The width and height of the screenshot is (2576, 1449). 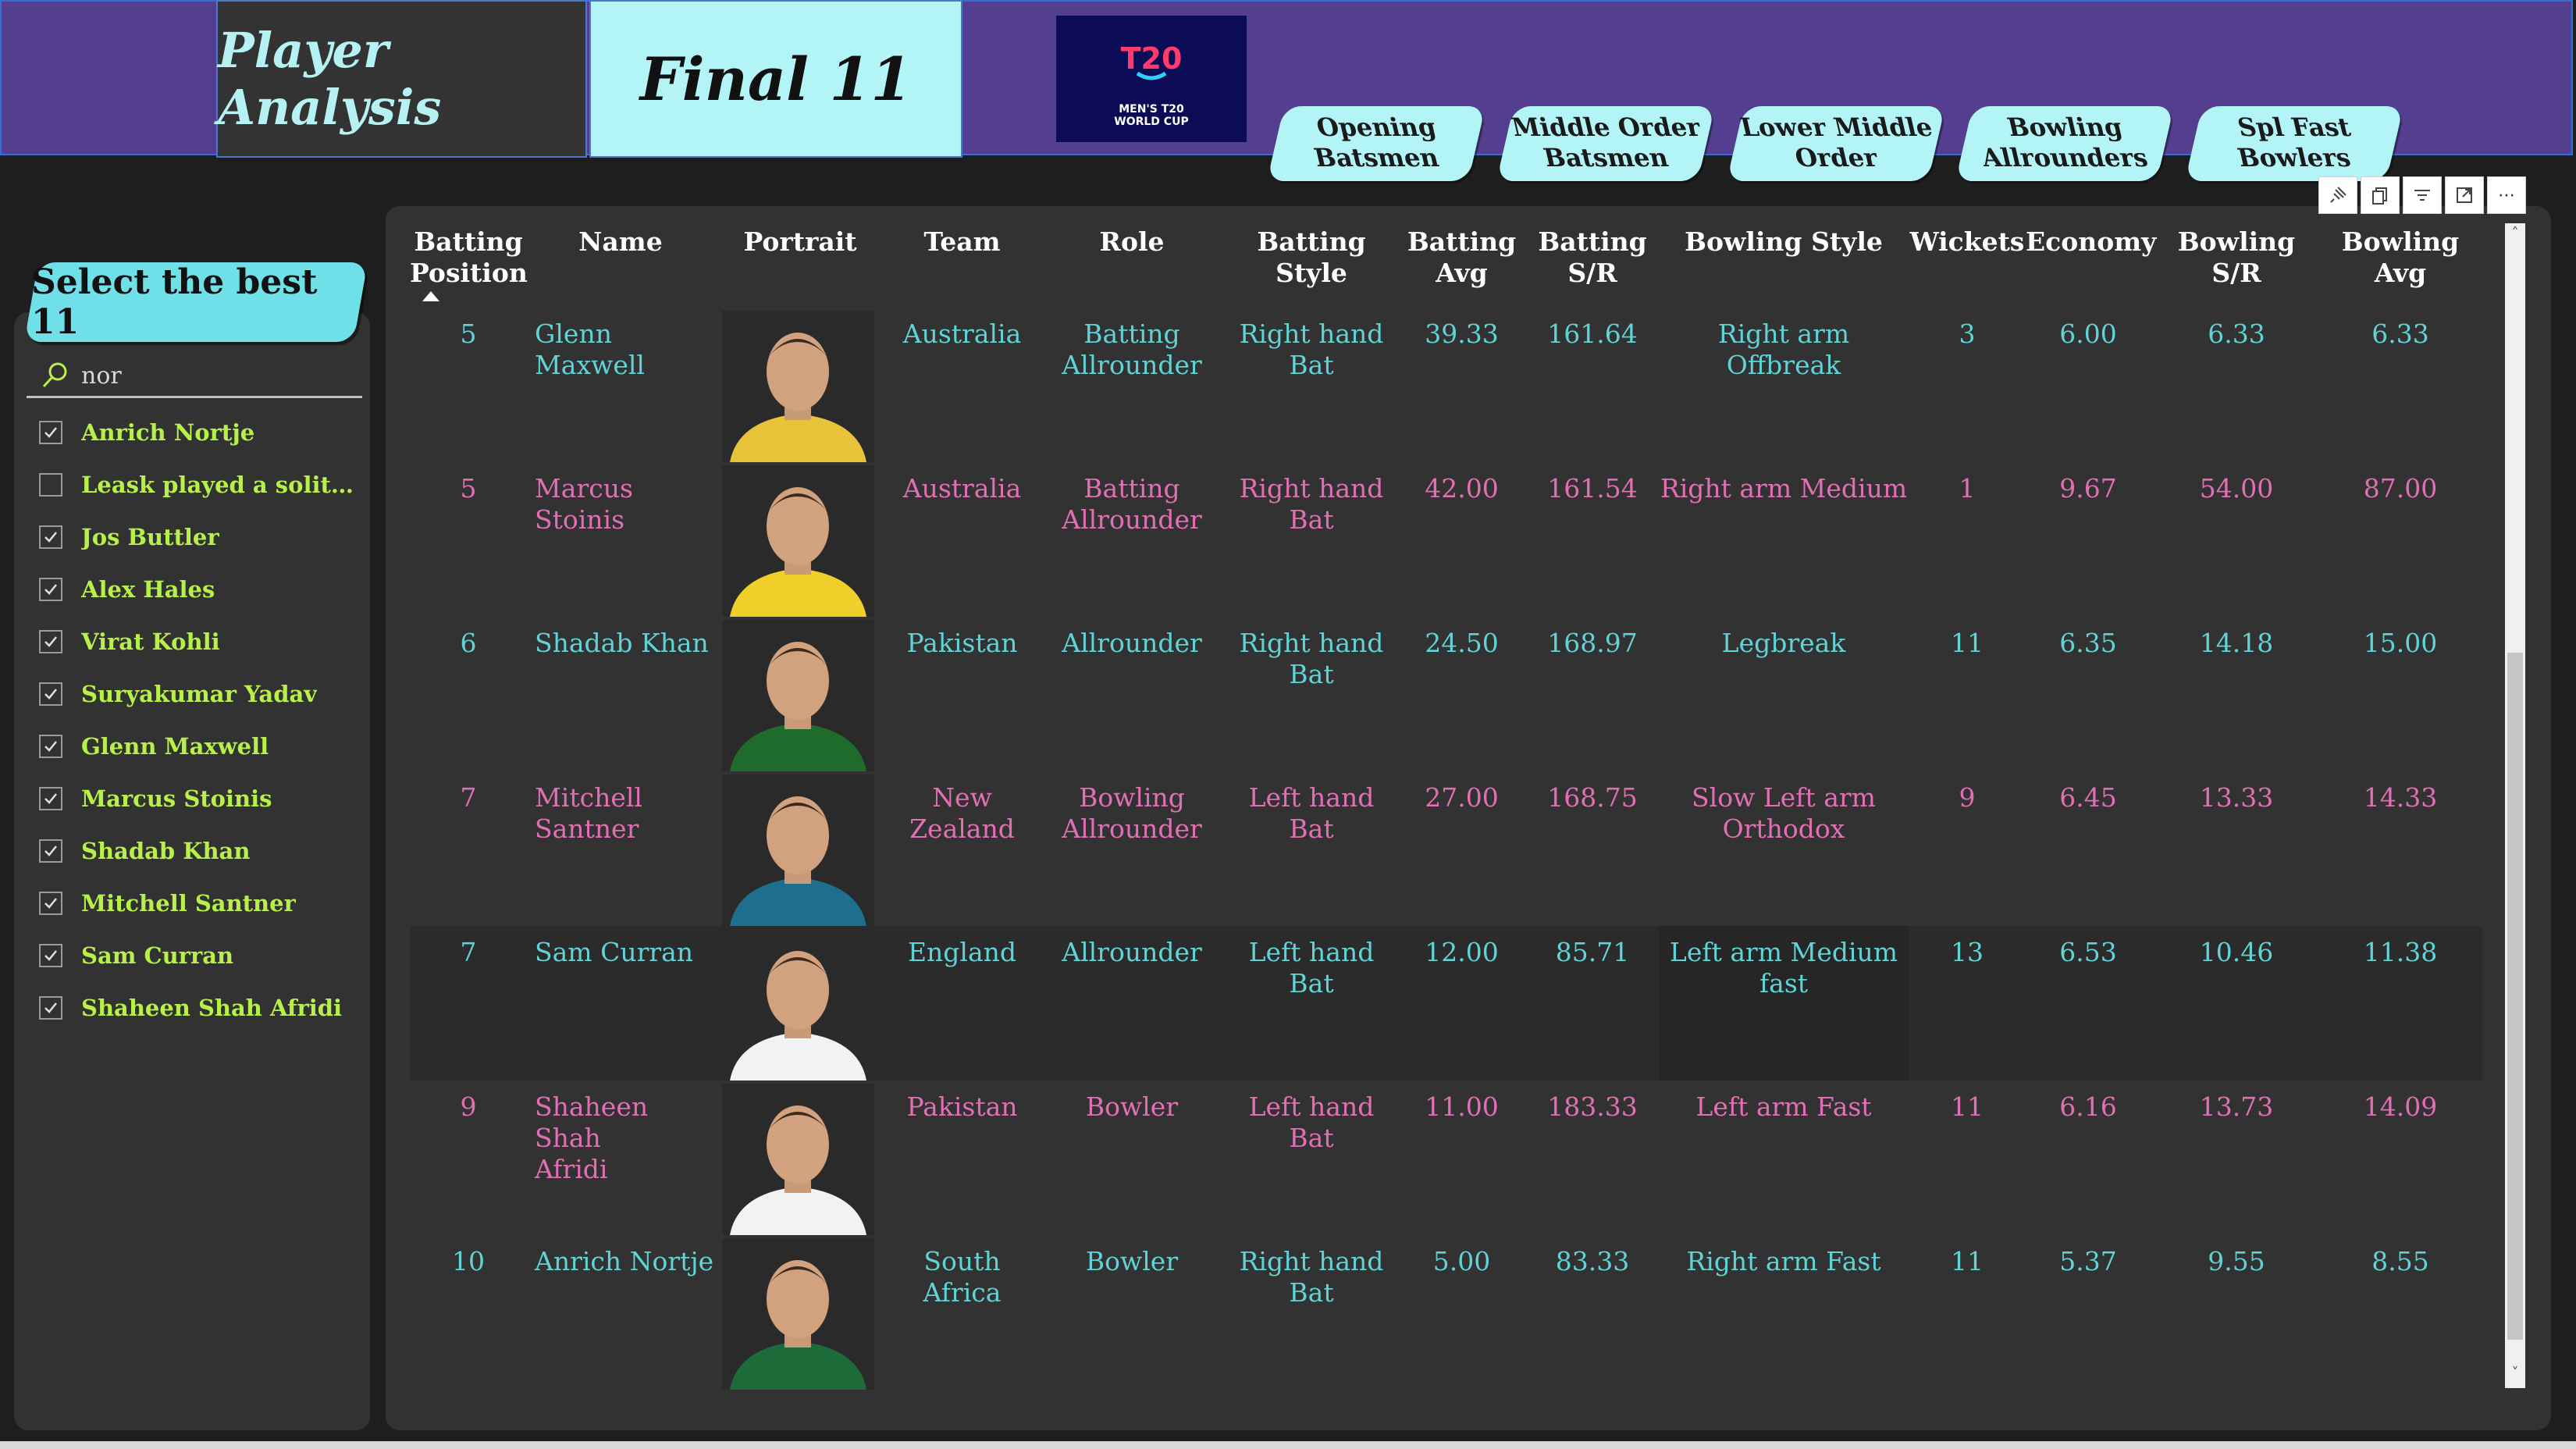 I want to click on header-team: Team, so click(x=962, y=242).